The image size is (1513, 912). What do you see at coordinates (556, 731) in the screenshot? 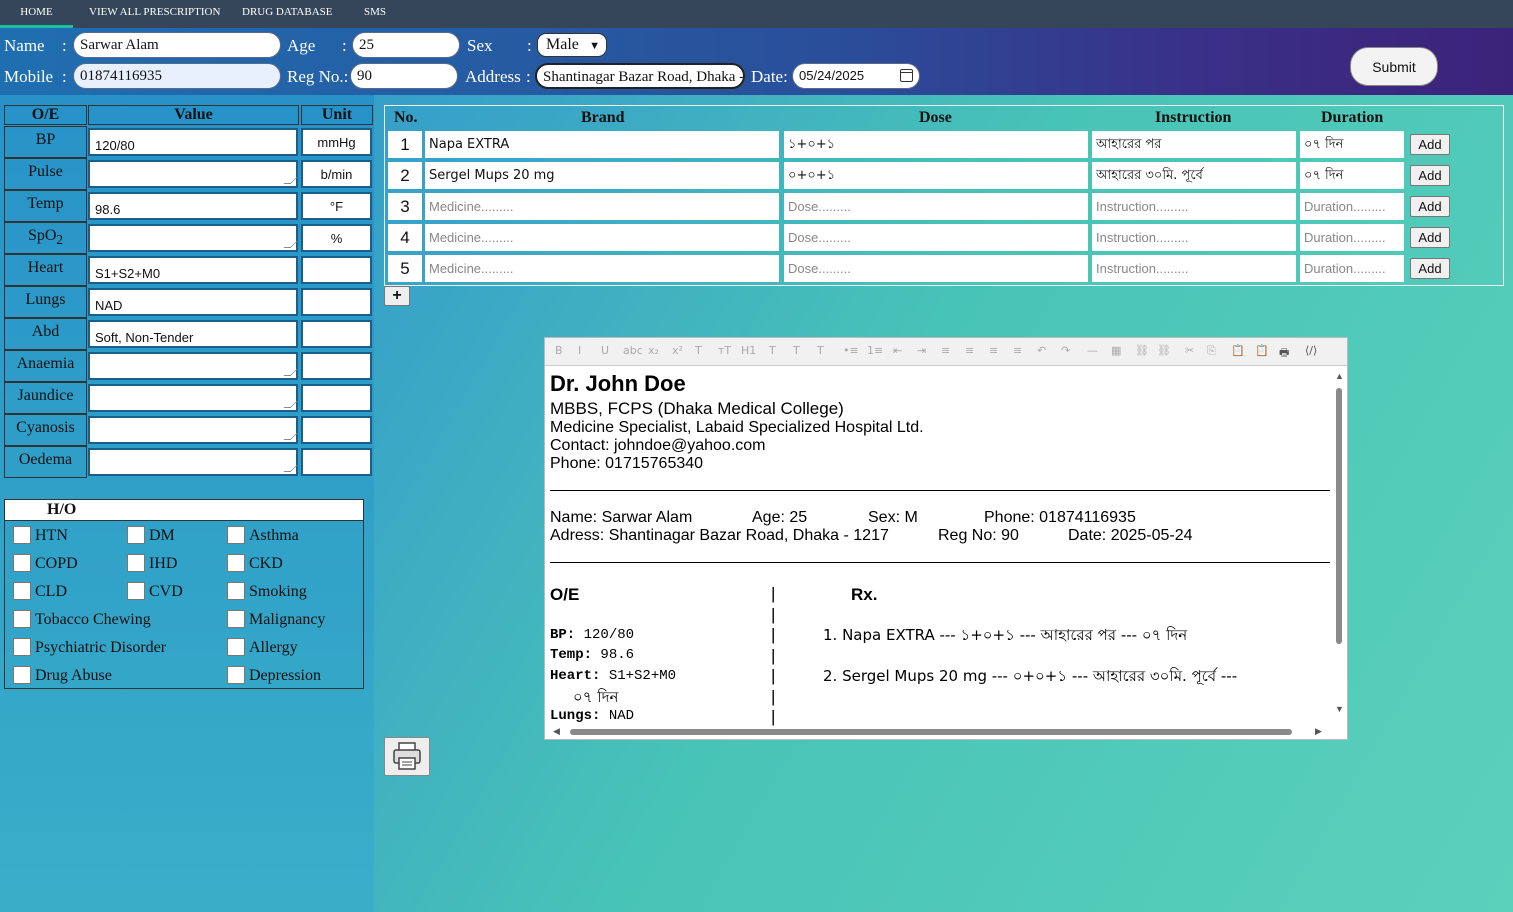
I see `scroll-left-icon: ◀` at bounding box center [556, 731].